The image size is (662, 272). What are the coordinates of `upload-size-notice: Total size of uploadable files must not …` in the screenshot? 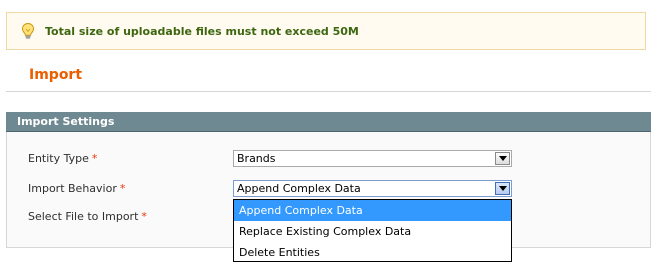 It's located at (326, 31).